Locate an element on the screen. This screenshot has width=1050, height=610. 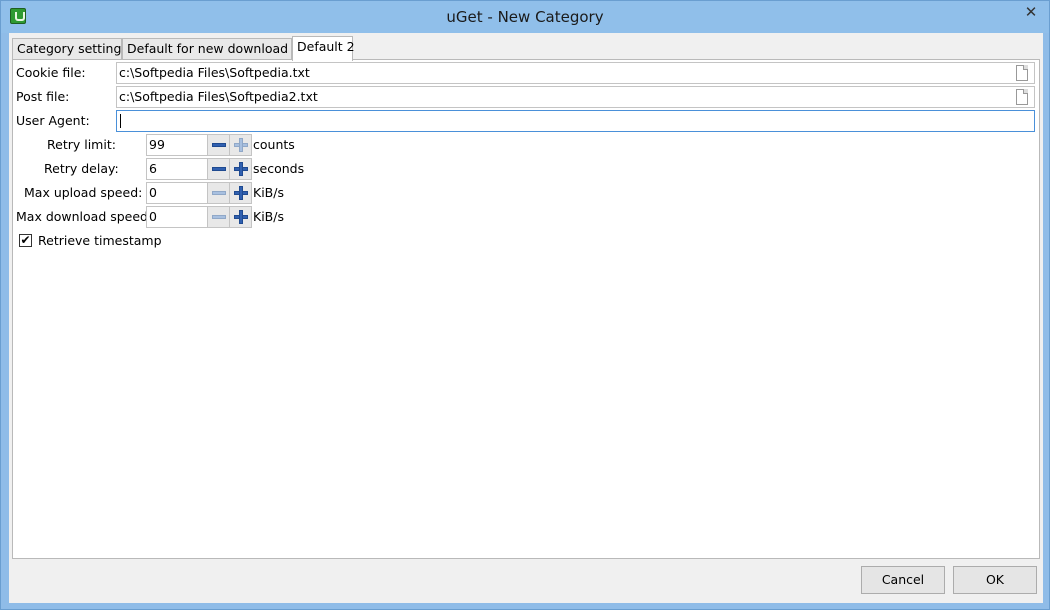
cookie-file-value: c:\Softpedia Files\Softpedia.txt is located at coordinates (214, 72).